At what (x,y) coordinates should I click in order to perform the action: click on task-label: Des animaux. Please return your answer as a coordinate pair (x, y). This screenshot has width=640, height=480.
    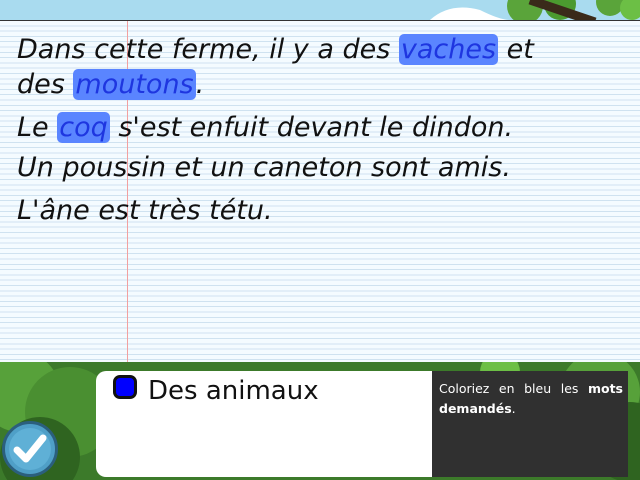
    Looking at the image, I should click on (233, 391).